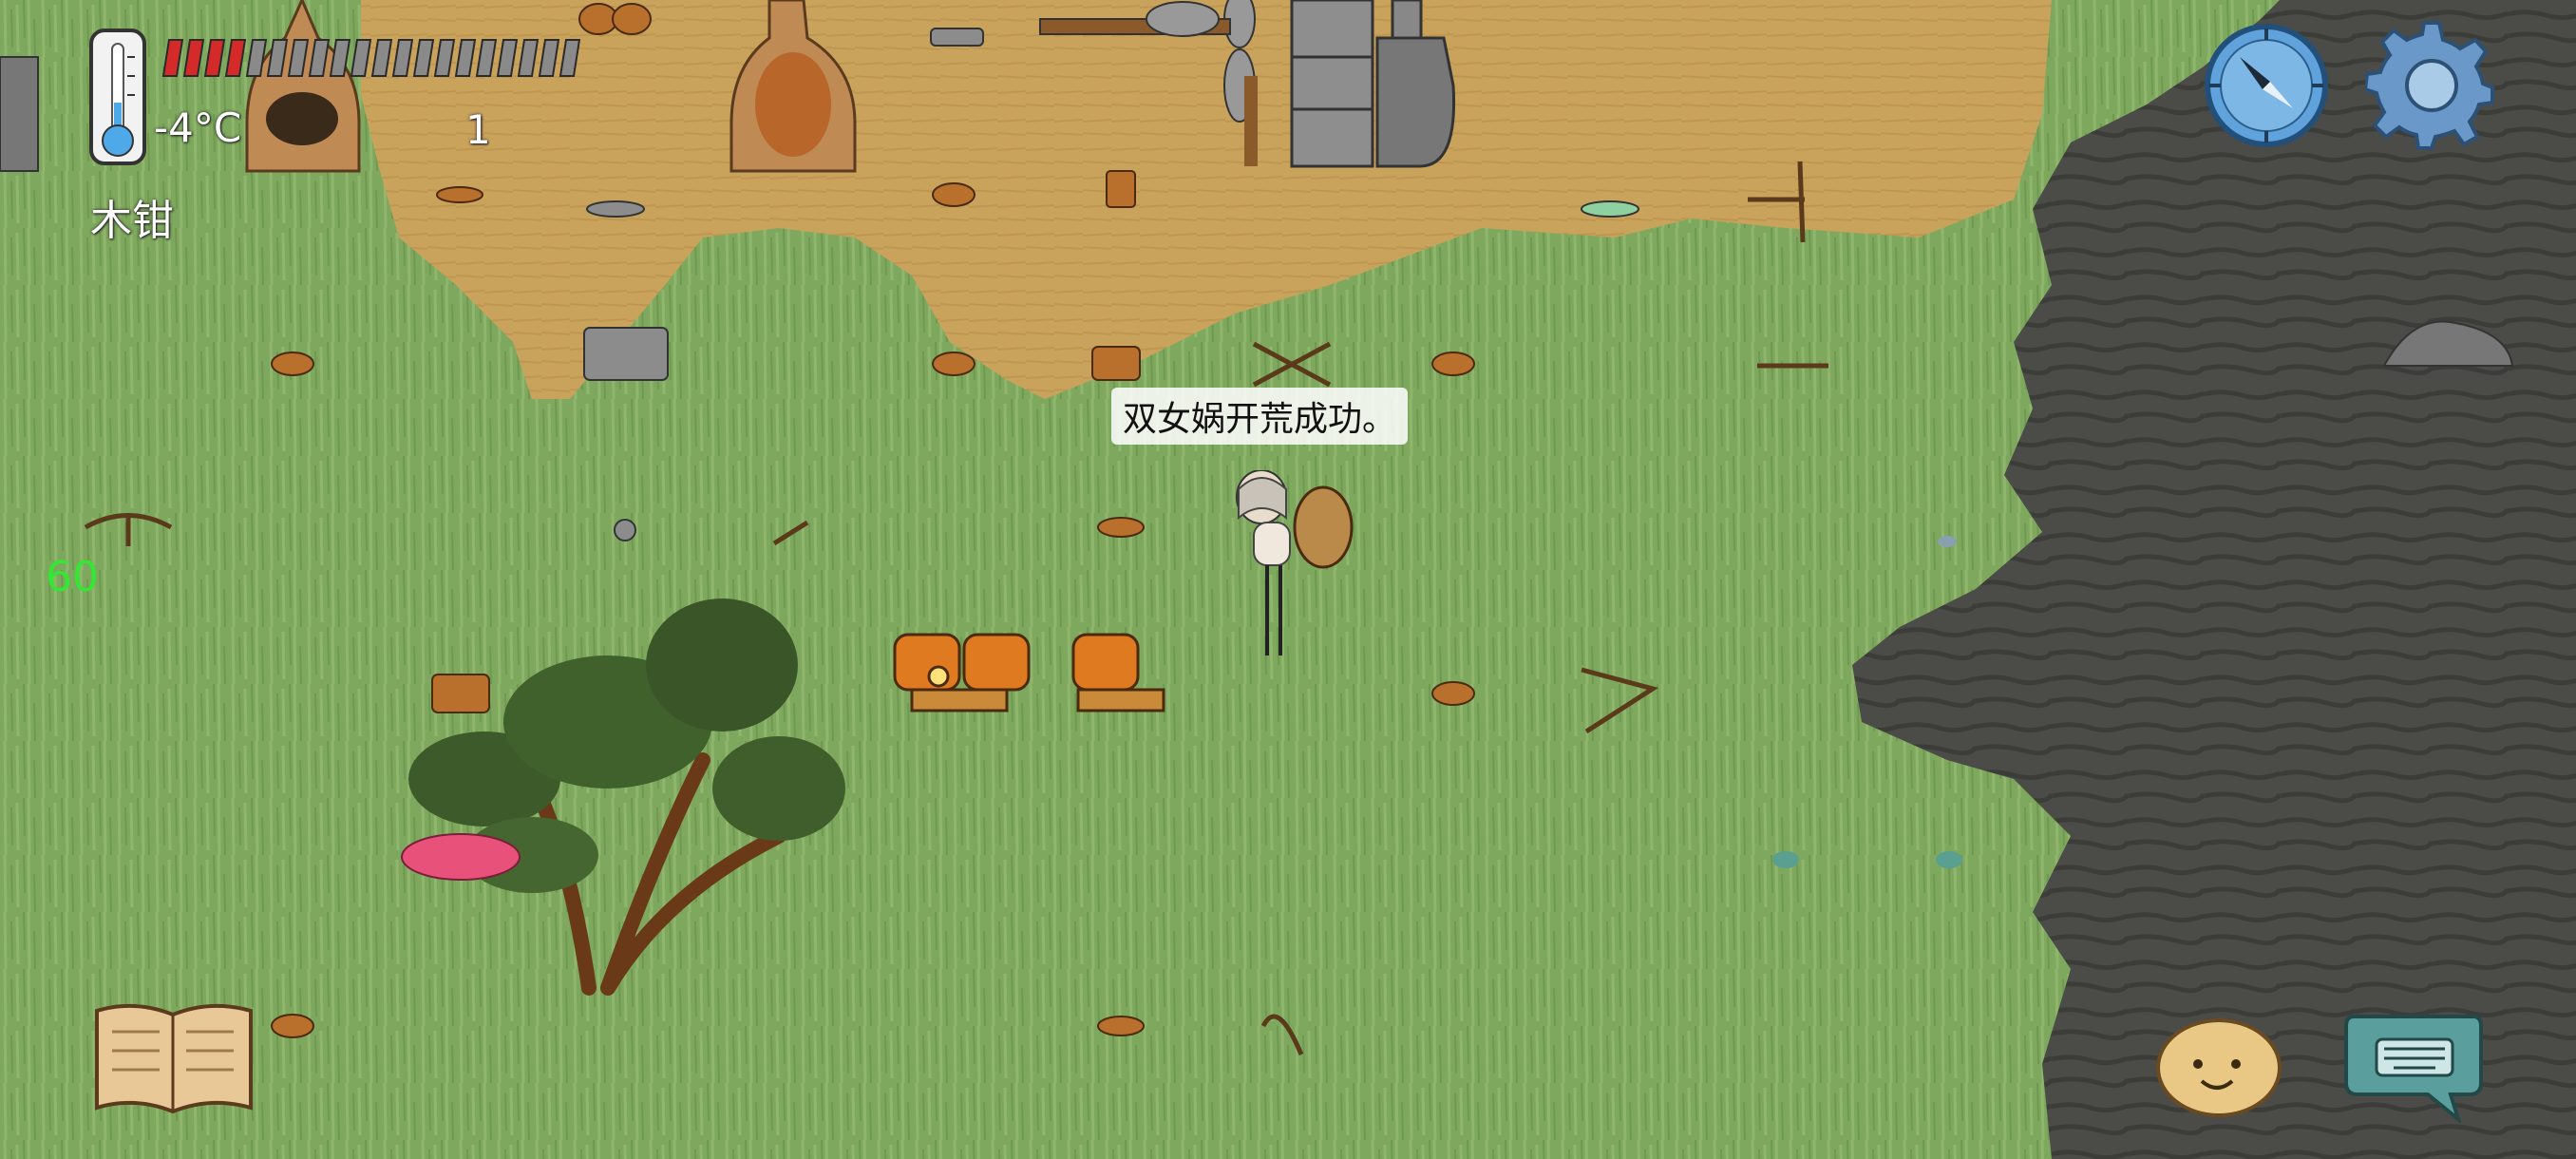  What do you see at coordinates (2413, 1065) in the screenshot?
I see `keyboard-icon` at bounding box center [2413, 1065].